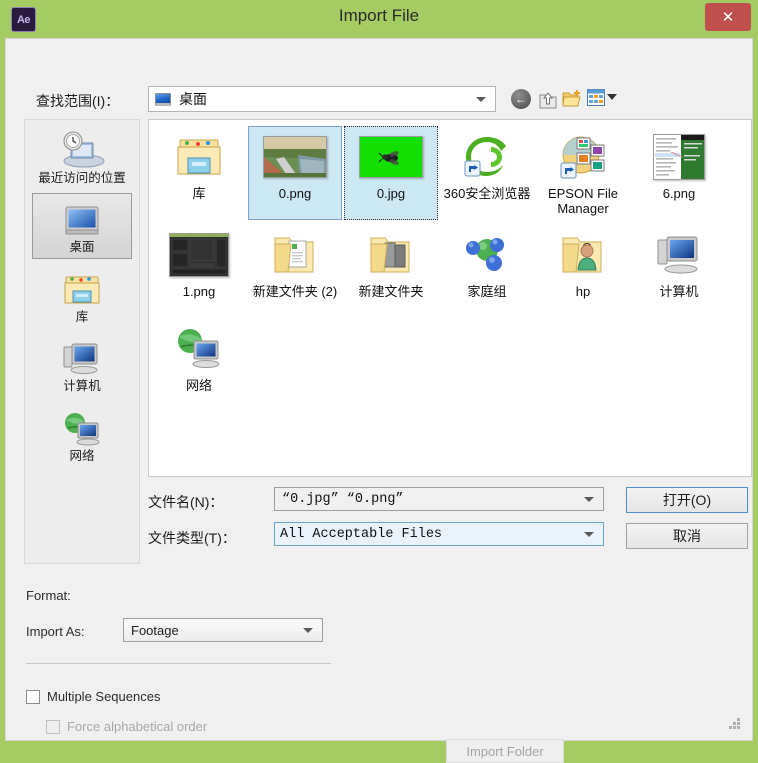 The height and width of the screenshot is (763, 758). Describe the element at coordinates (379, 15) in the screenshot. I see `window-title: Import File` at that location.